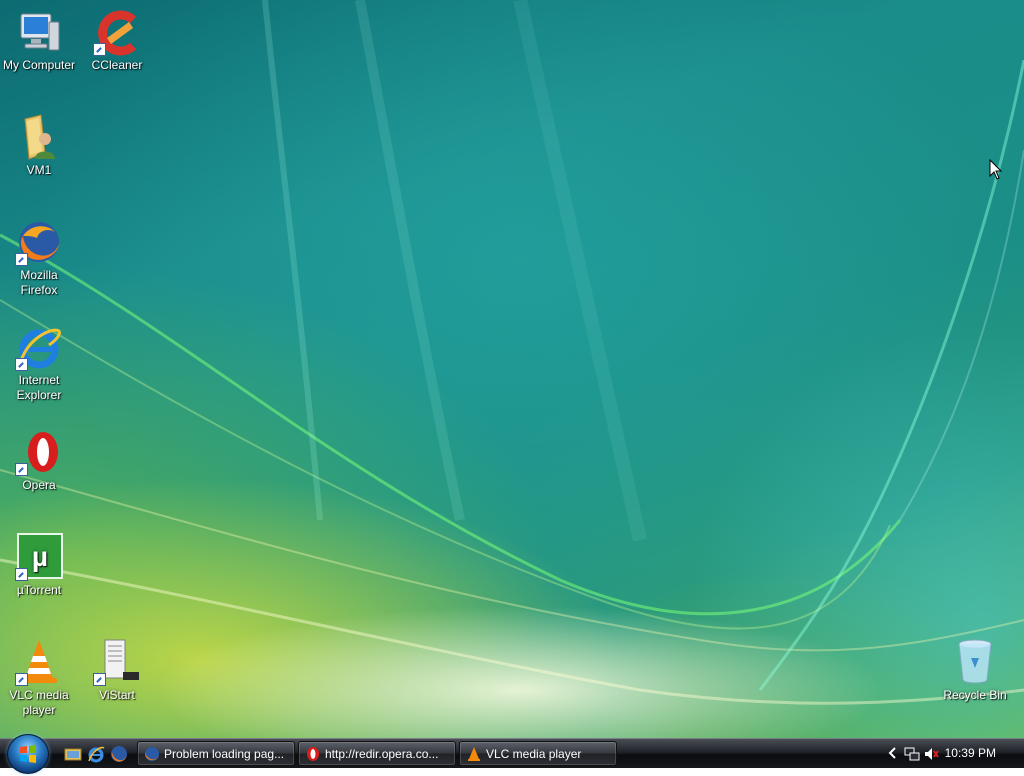  I want to click on vistart-icon, so click(117, 662).